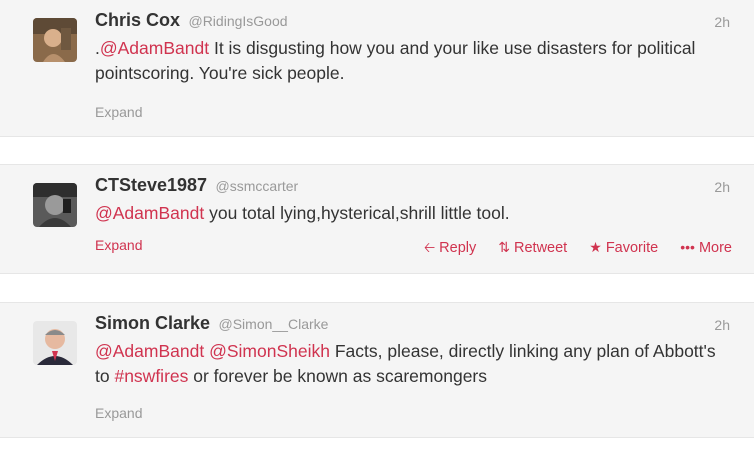 The height and width of the screenshot is (461, 754). I want to click on tweet-footer: Expand 🡠 Reply ⇅ Retweet ★ Favorite ••• More, so click(413, 248).